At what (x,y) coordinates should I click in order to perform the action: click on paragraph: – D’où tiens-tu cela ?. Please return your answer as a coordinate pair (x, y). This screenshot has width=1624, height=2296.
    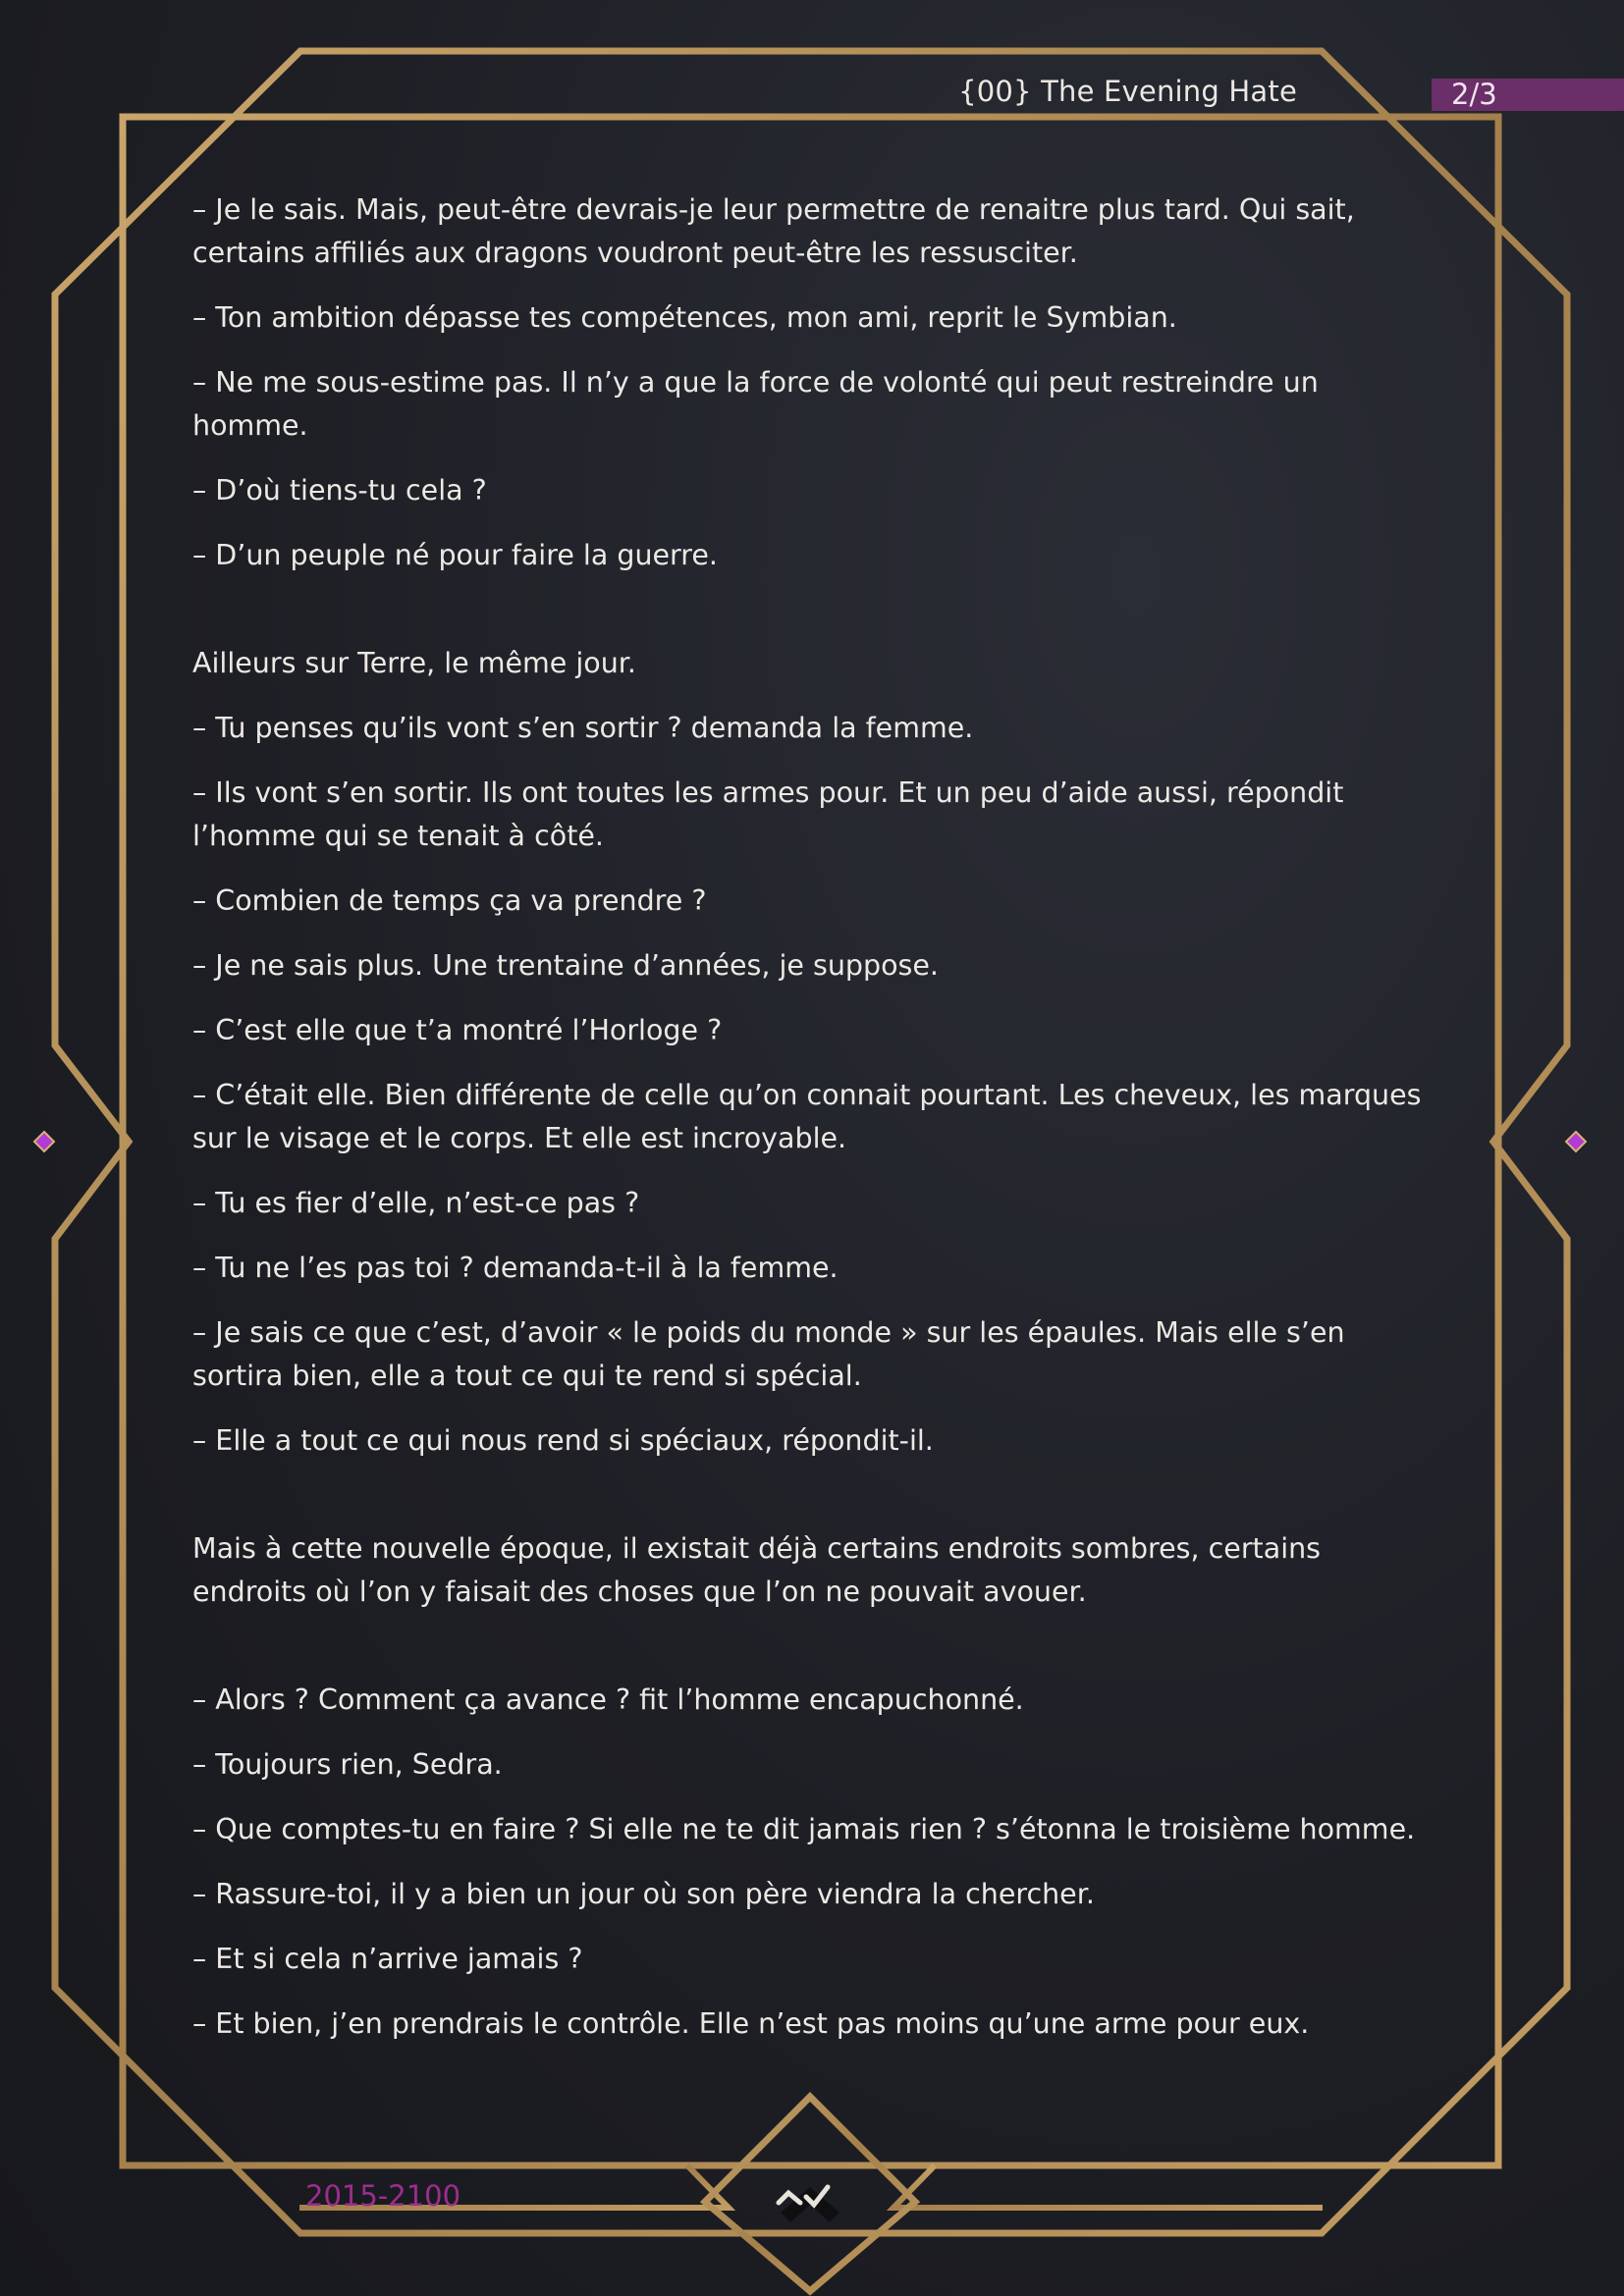
    Looking at the image, I should click on (339, 491).